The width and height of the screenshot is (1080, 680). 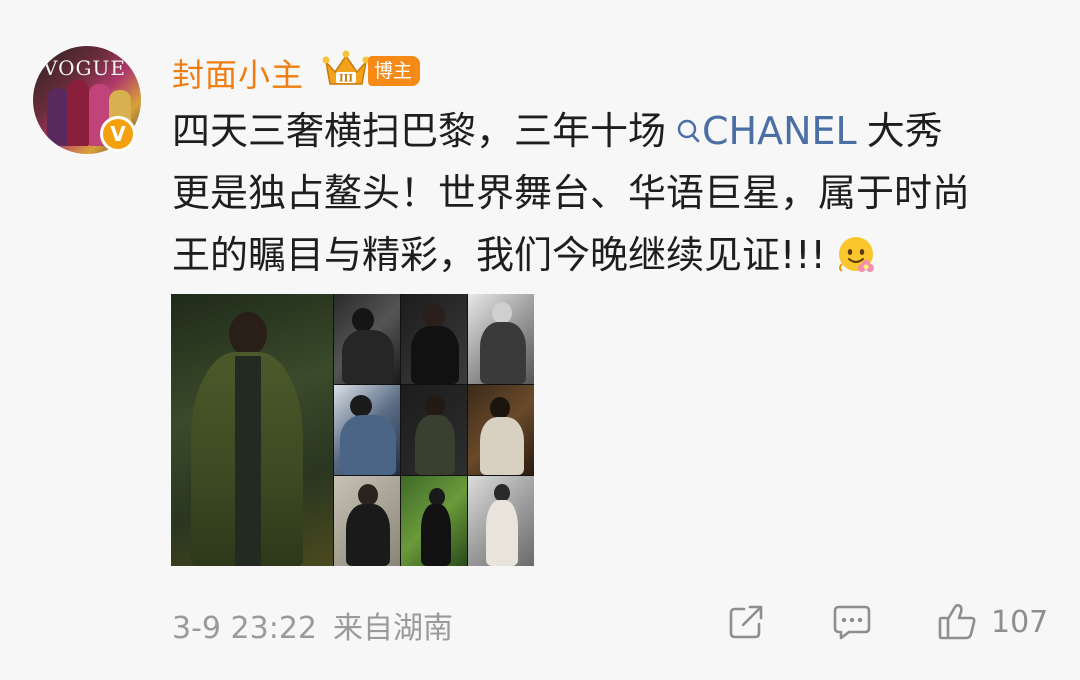 What do you see at coordinates (688, 131) in the screenshot?
I see `search-icon` at bounding box center [688, 131].